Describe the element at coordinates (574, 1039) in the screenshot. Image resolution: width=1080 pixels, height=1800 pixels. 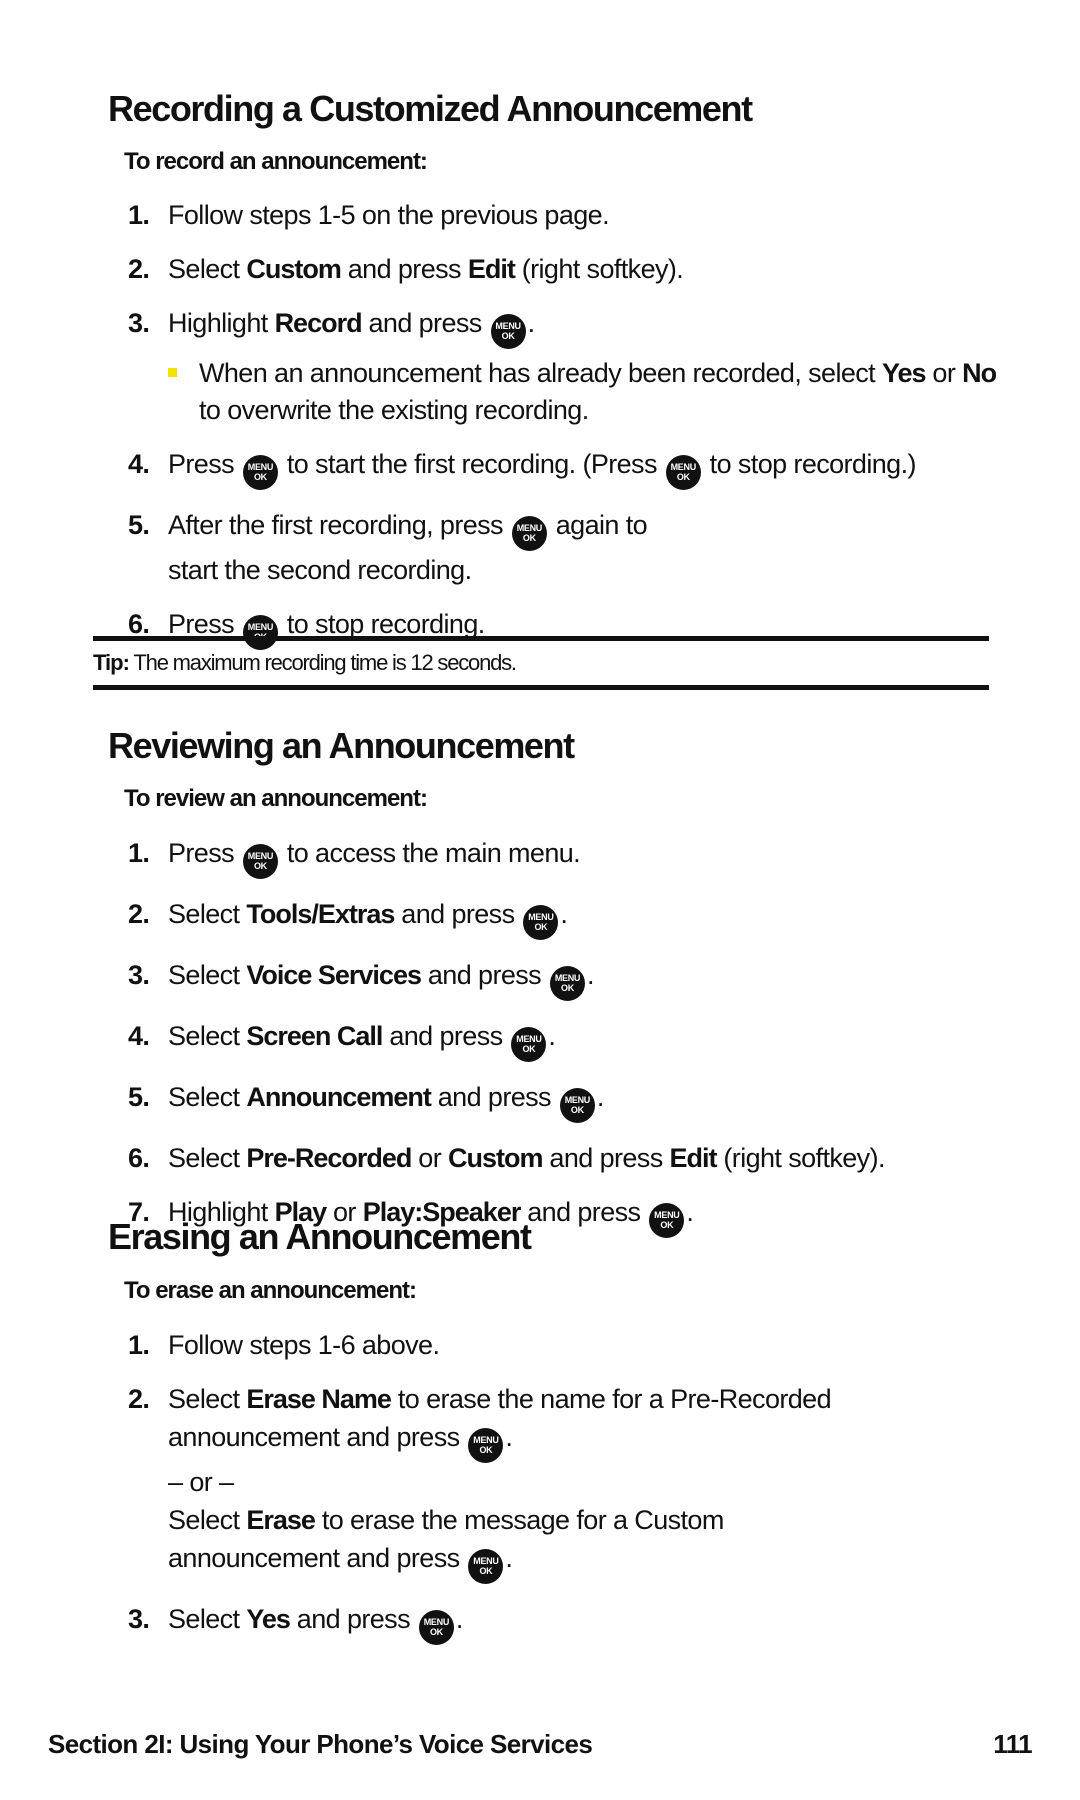
I see `list-item: 4. Select Screen Call and press MENU OK.` at that location.